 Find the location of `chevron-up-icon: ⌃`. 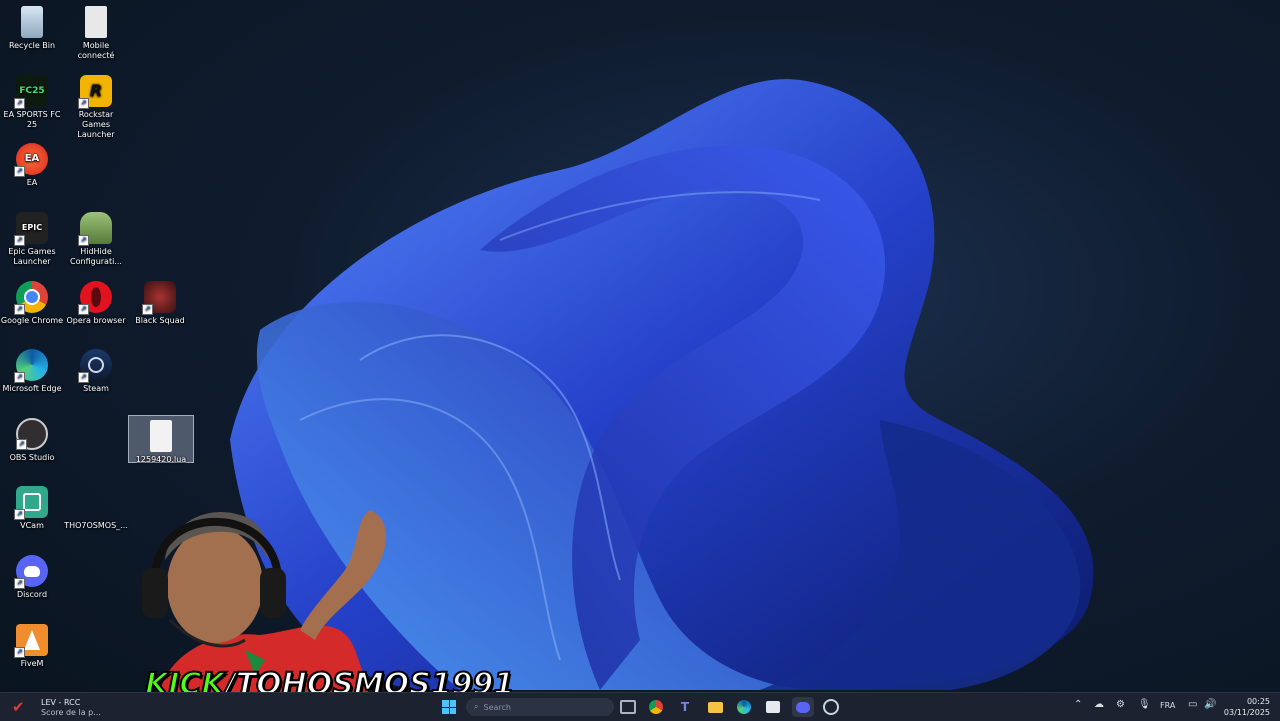

chevron-up-icon: ⌃ is located at coordinates (1078, 704).